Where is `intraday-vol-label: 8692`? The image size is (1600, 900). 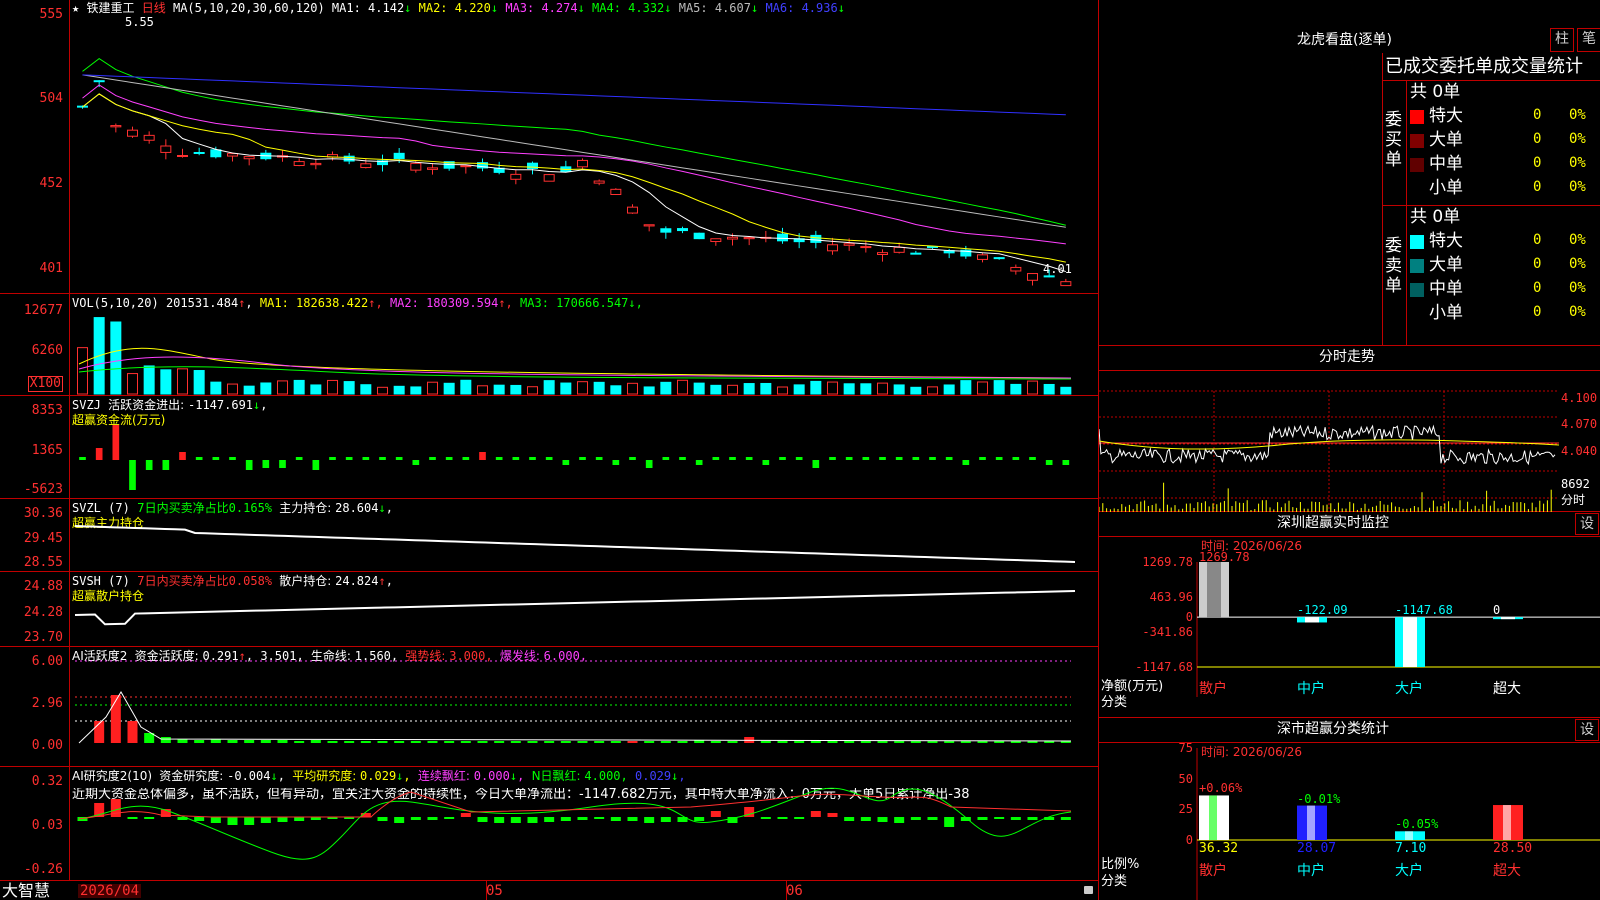 intraday-vol-label: 8692 is located at coordinates (1575, 484).